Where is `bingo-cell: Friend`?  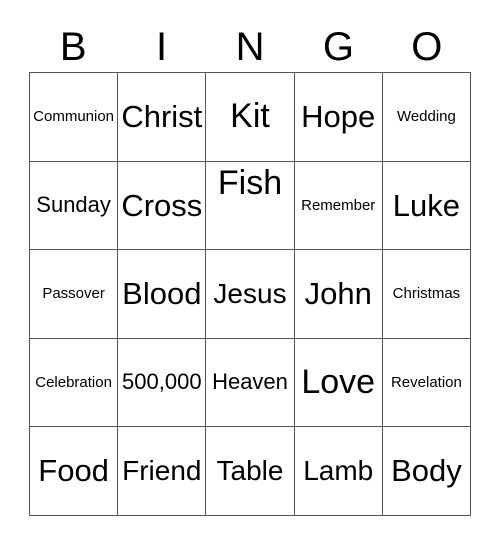 bingo-cell: Friend is located at coordinates (162, 471).